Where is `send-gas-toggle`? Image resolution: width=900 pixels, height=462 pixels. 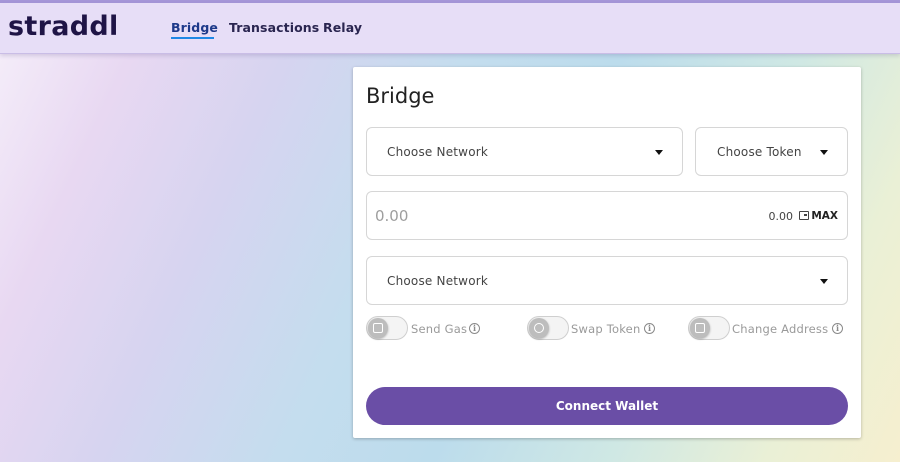 send-gas-toggle is located at coordinates (387, 328).